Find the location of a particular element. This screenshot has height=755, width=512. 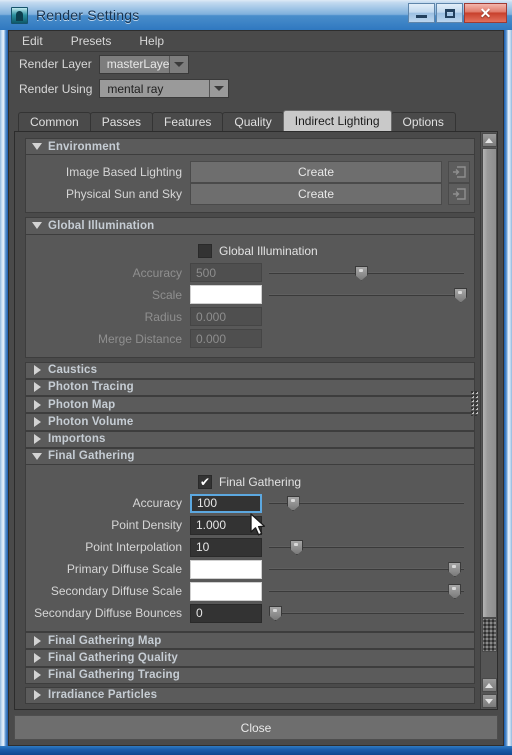

chevron-down-icon is located at coordinates (178, 64).